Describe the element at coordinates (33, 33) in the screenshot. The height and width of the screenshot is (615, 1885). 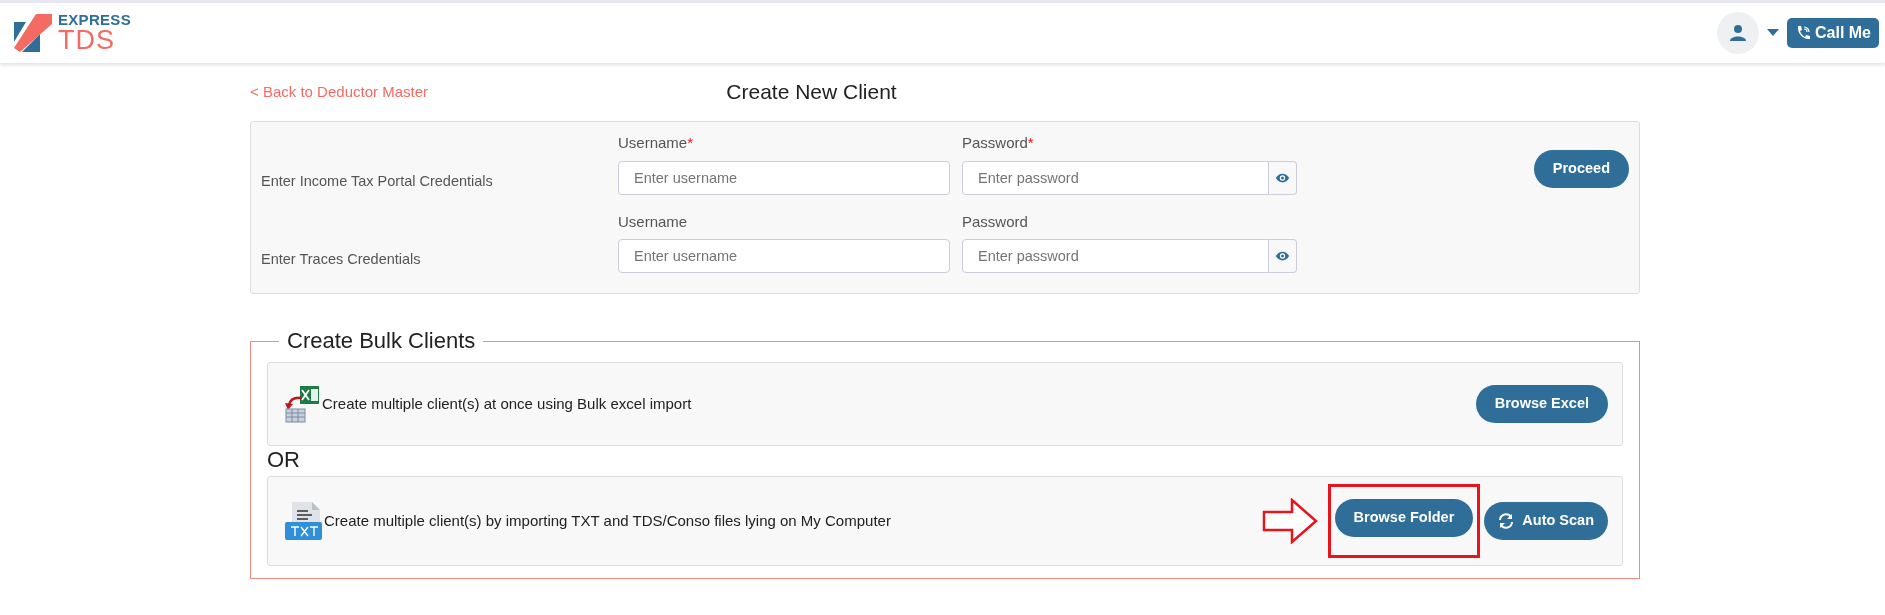
I see `logo-icon` at that location.